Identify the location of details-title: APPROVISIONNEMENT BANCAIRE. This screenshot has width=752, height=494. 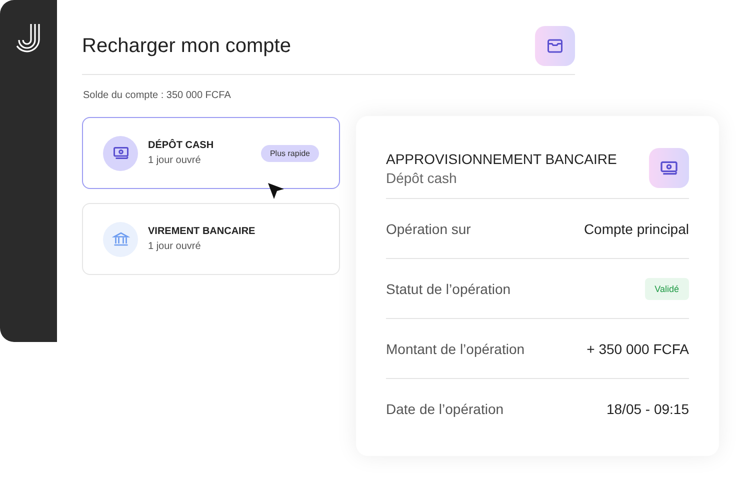
(501, 158).